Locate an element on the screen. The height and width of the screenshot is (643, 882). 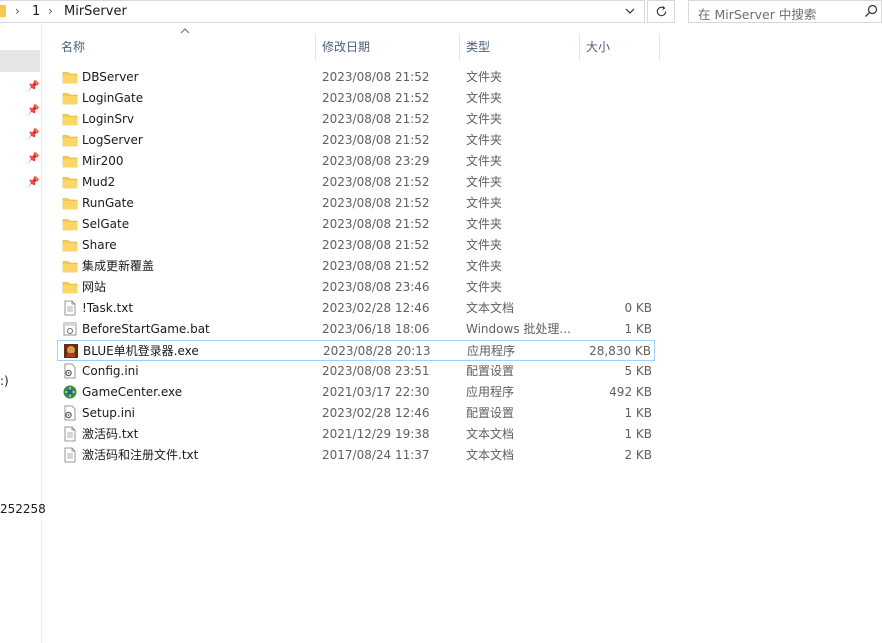
address-bar-row: › 1 › MirServer 在 MirServer 中搜索 is located at coordinates (441, 12).